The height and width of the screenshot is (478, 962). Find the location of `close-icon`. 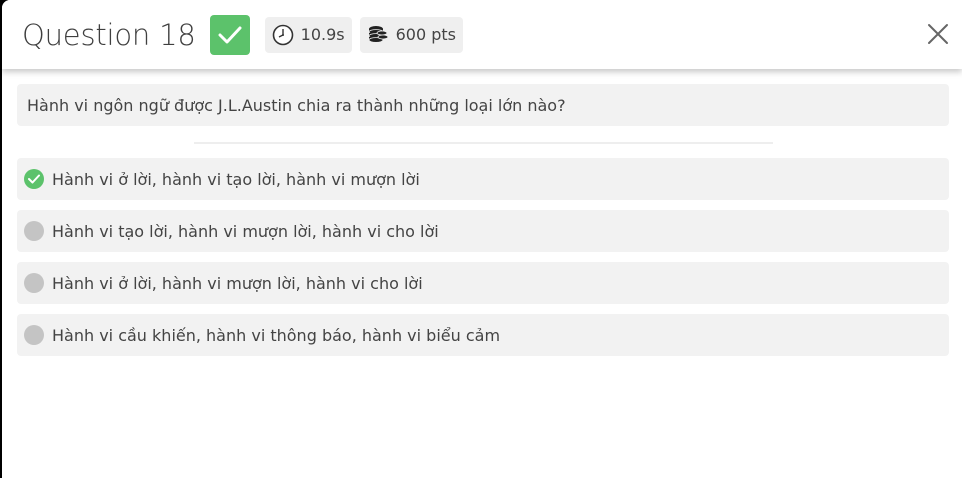

close-icon is located at coordinates (938, 34).